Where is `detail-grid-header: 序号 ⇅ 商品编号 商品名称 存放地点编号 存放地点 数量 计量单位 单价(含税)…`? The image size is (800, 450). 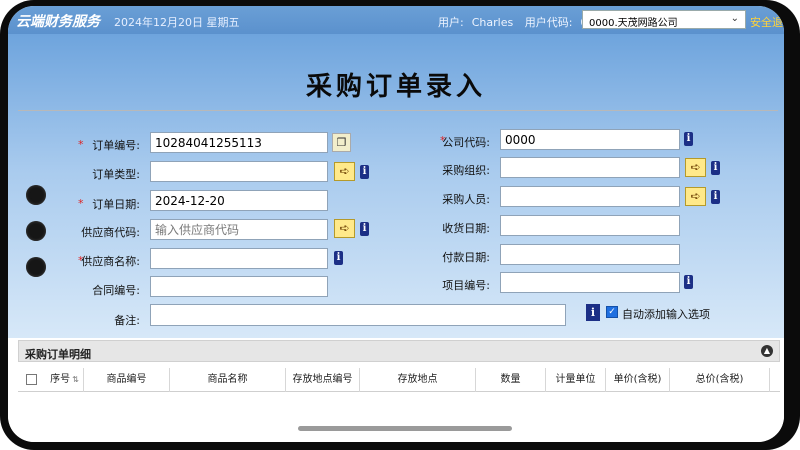
detail-grid-header: 序号 ⇅ 商品编号 商品名称 存放地点编号 存放地点 数量 计量单位 单价(含税)… is located at coordinates (399, 380).